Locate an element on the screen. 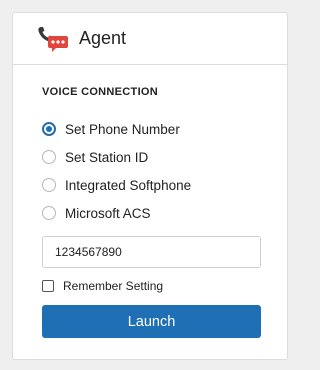  radio-set-station-id is located at coordinates (49, 157).